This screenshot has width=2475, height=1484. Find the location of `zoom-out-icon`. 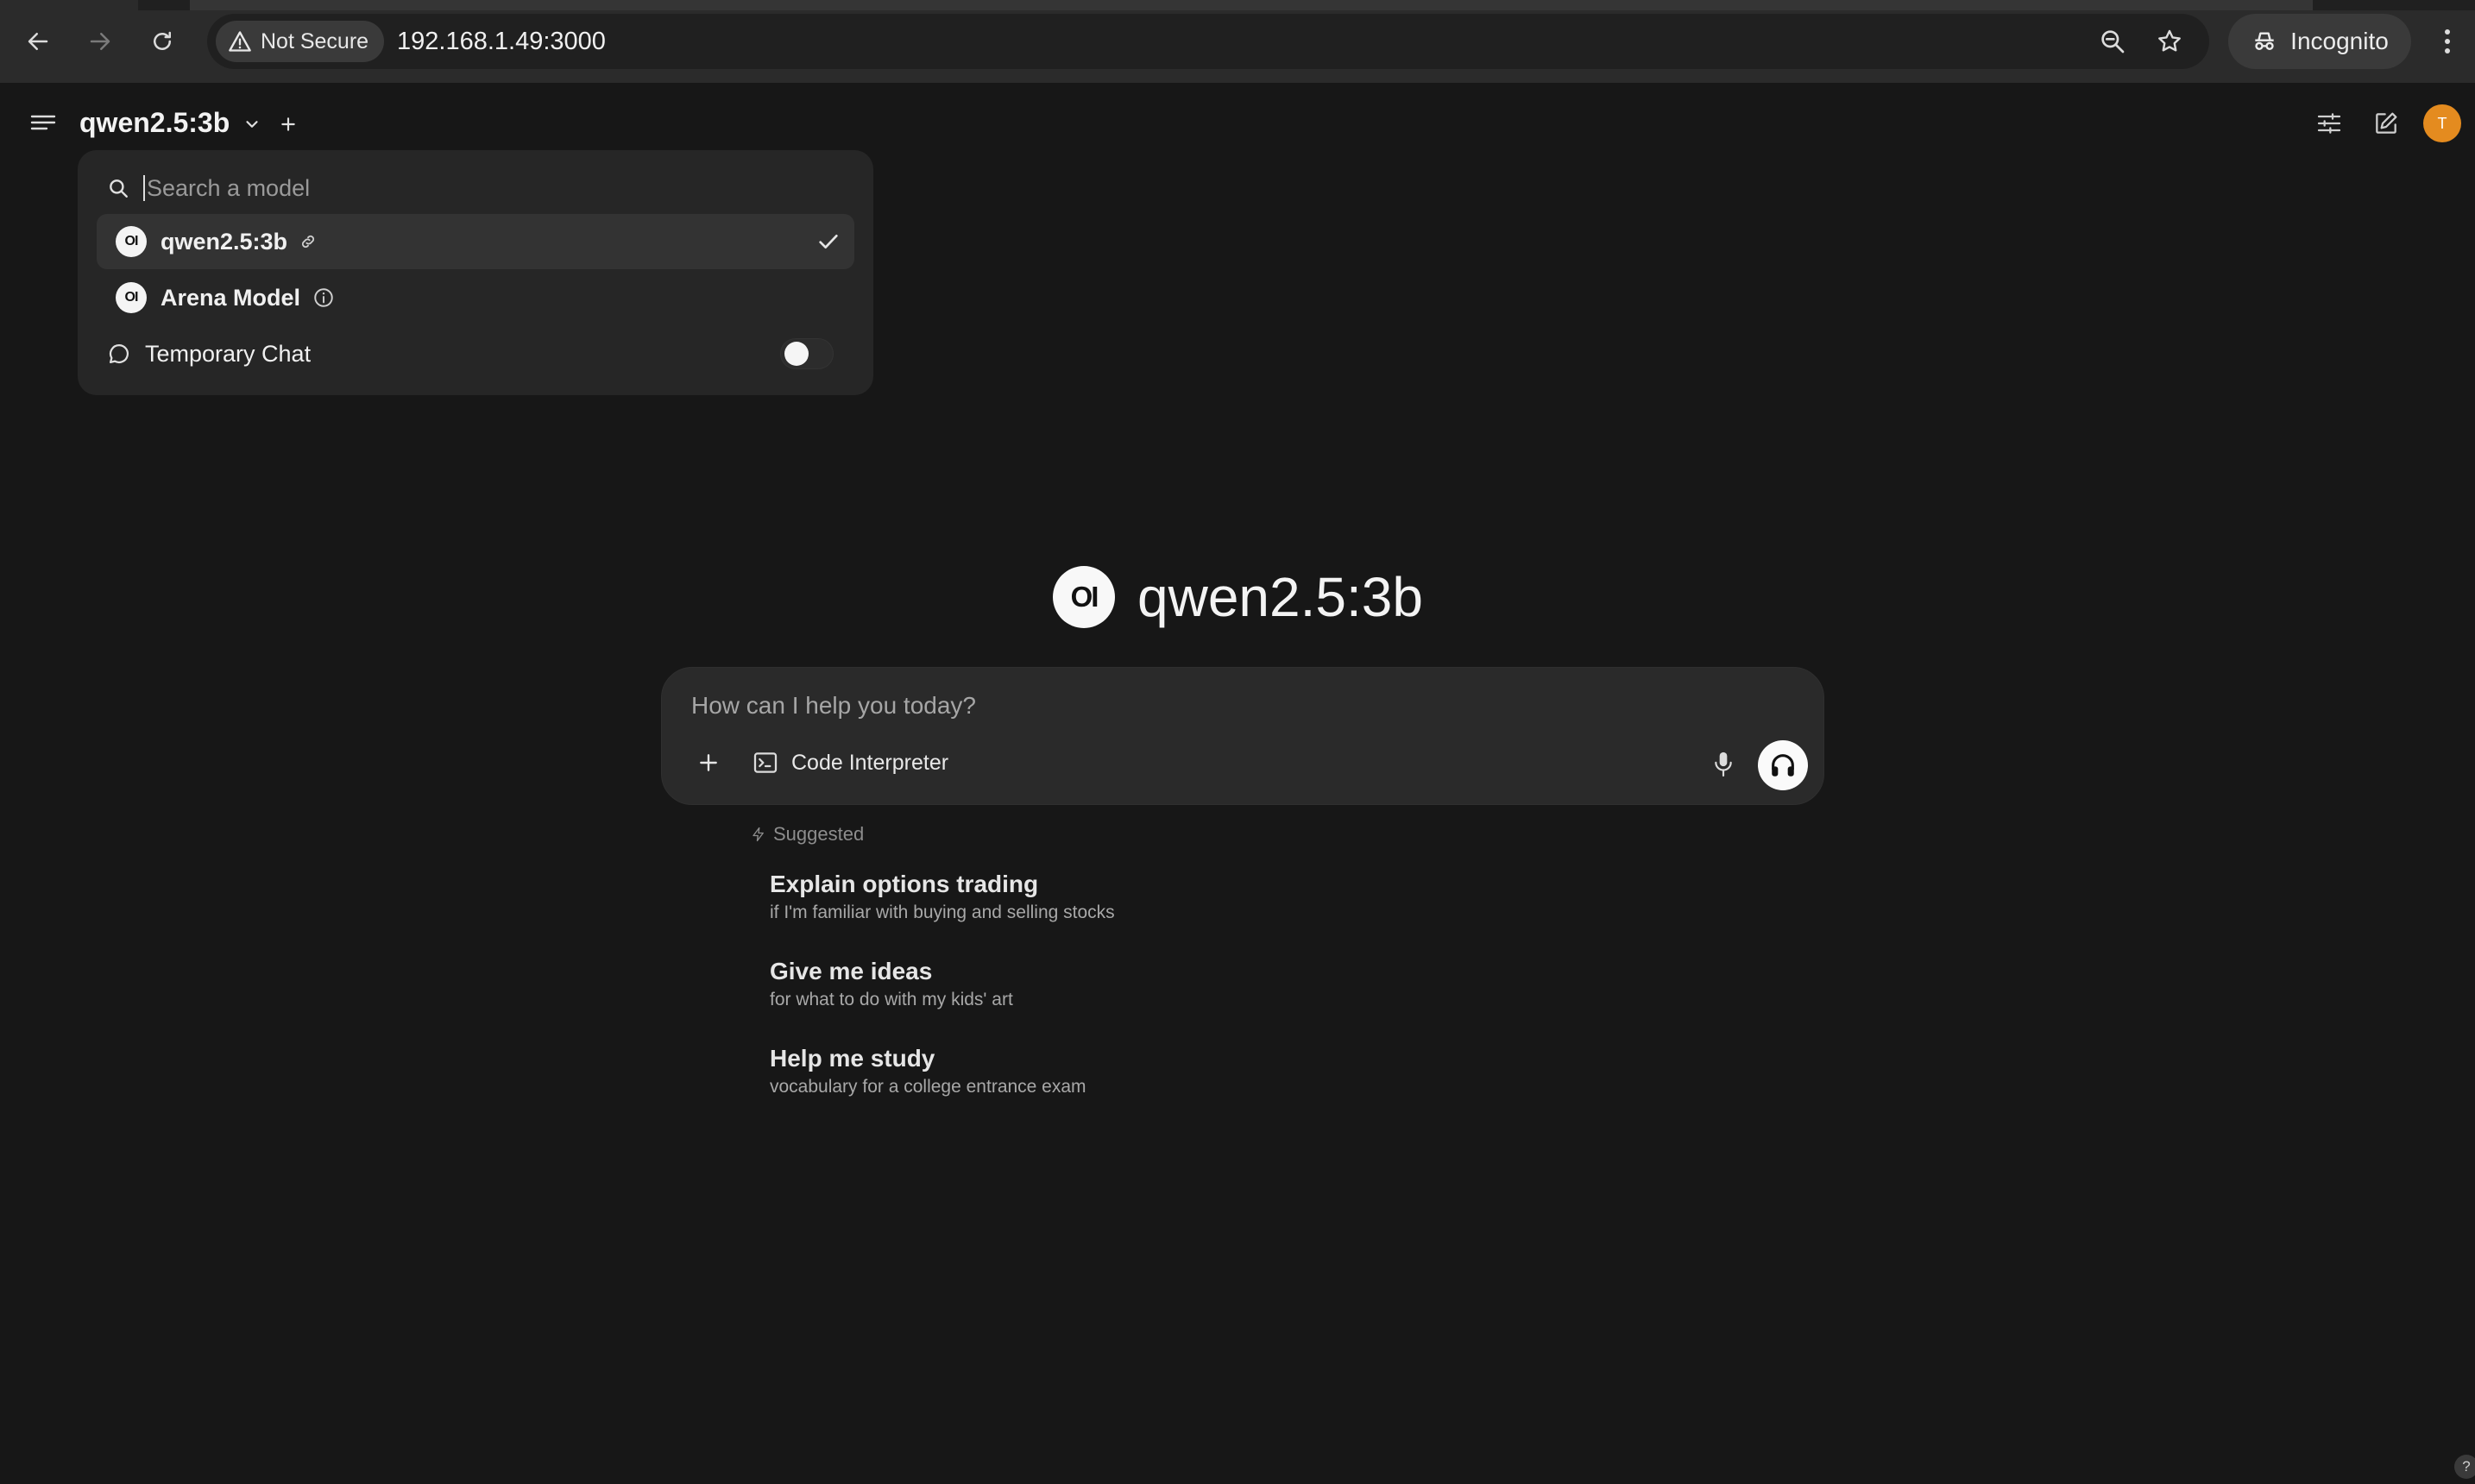

zoom-out-icon is located at coordinates (2113, 41).